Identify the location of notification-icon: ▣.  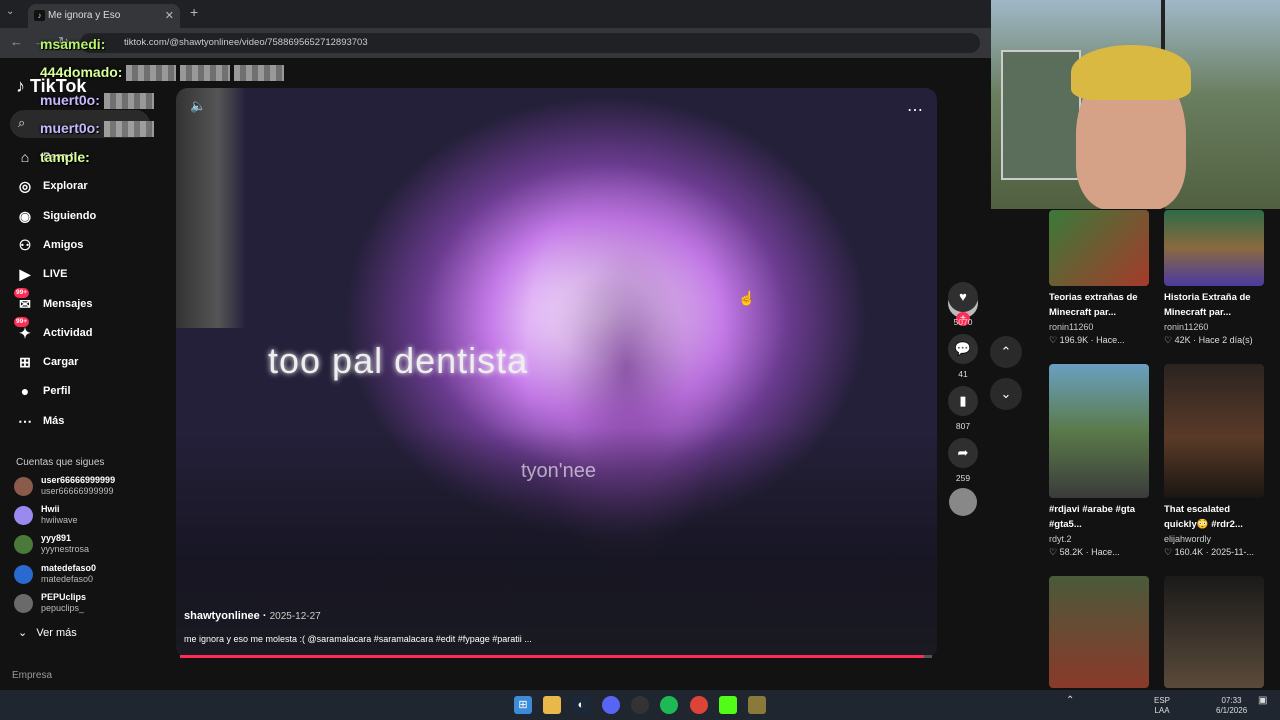
(1262, 701).